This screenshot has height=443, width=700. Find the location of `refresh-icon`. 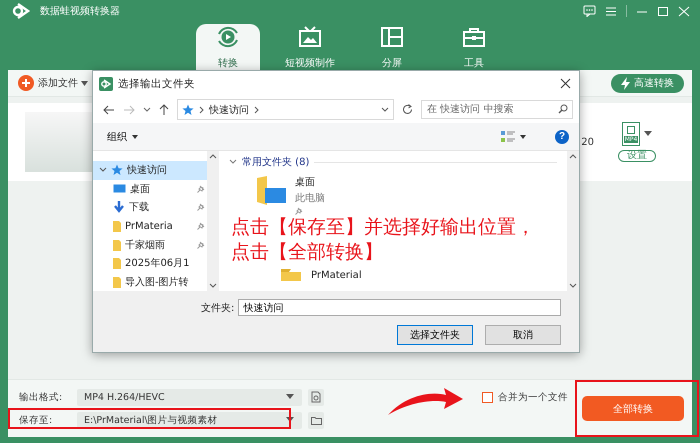

refresh-icon is located at coordinates (407, 109).